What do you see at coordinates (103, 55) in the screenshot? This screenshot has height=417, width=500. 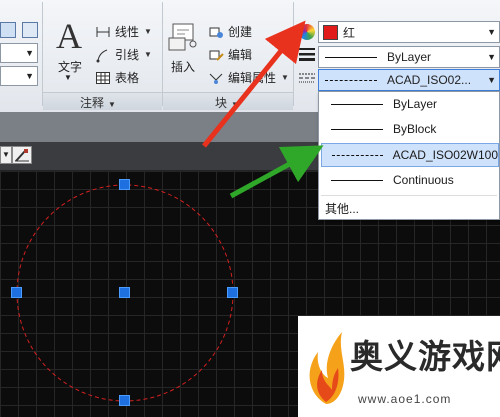 I see `leader-icon` at bounding box center [103, 55].